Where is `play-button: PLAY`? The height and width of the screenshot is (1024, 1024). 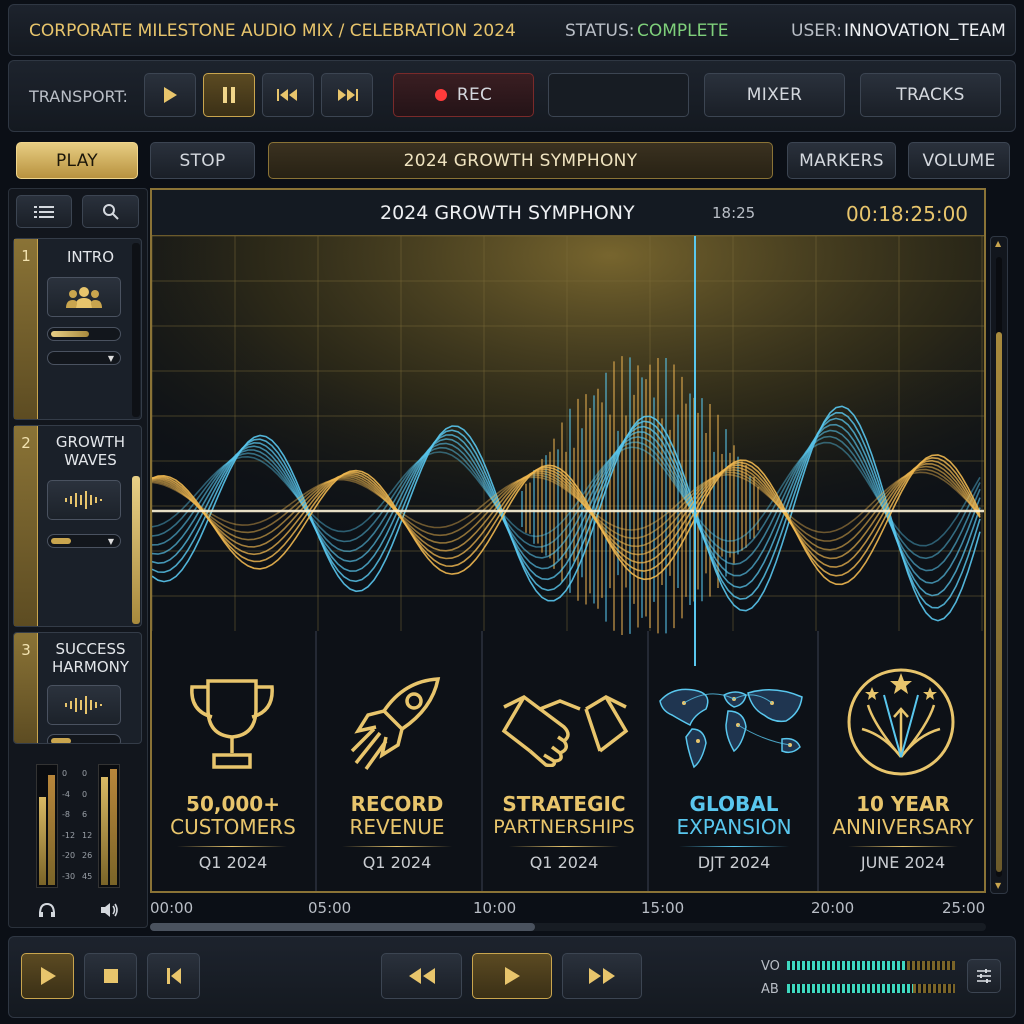
play-button: PLAY is located at coordinates (77, 160).